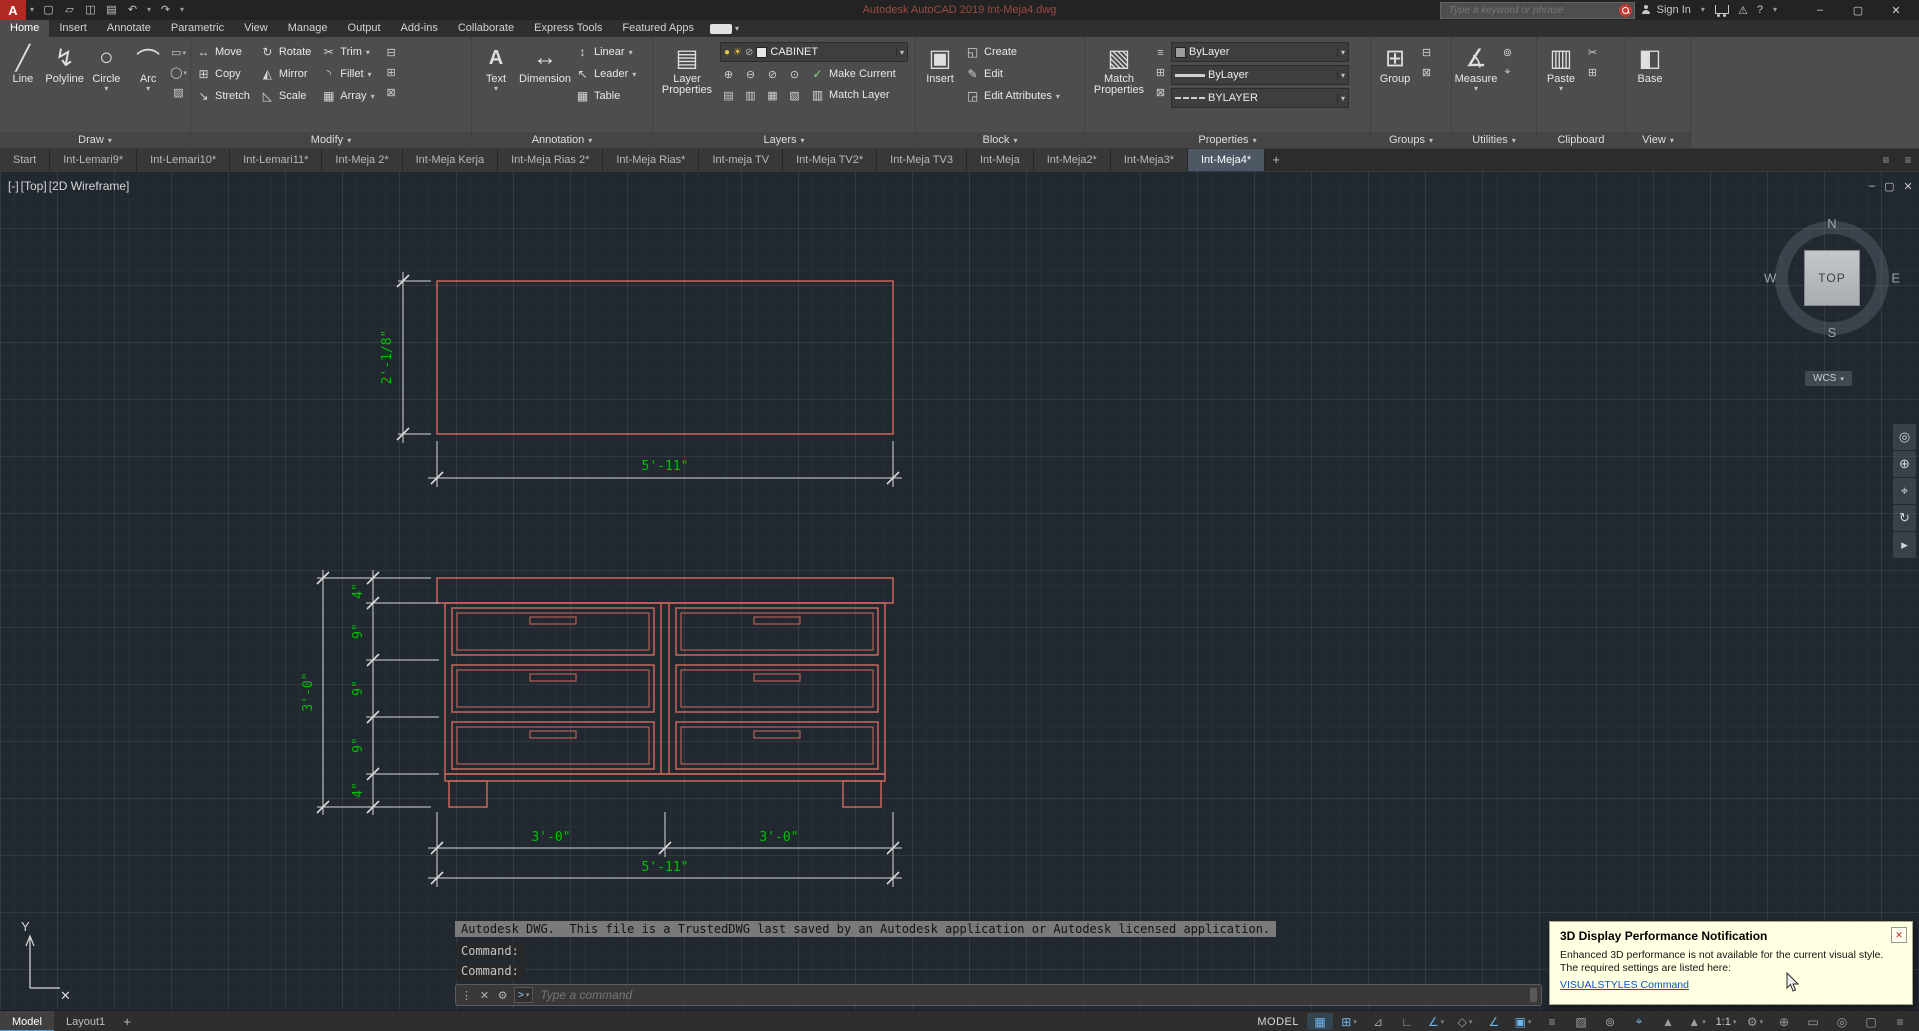 This screenshot has width=1919, height=1031. What do you see at coordinates (89, 186) in the screenshot?
I see `viewport-style-button: [2D Wireframe]` at bounding box center [89, 186].